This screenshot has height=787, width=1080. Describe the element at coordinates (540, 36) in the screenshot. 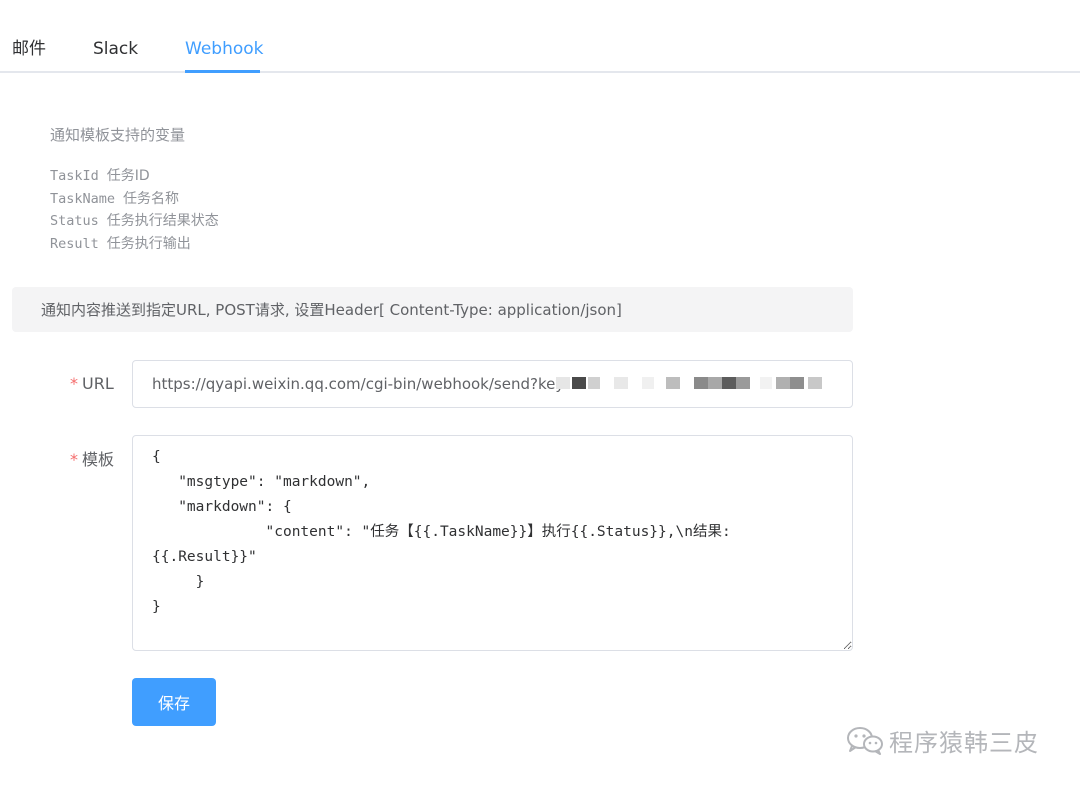

I see `tabs-bar: 邮件 Slack Webhook` at that location.